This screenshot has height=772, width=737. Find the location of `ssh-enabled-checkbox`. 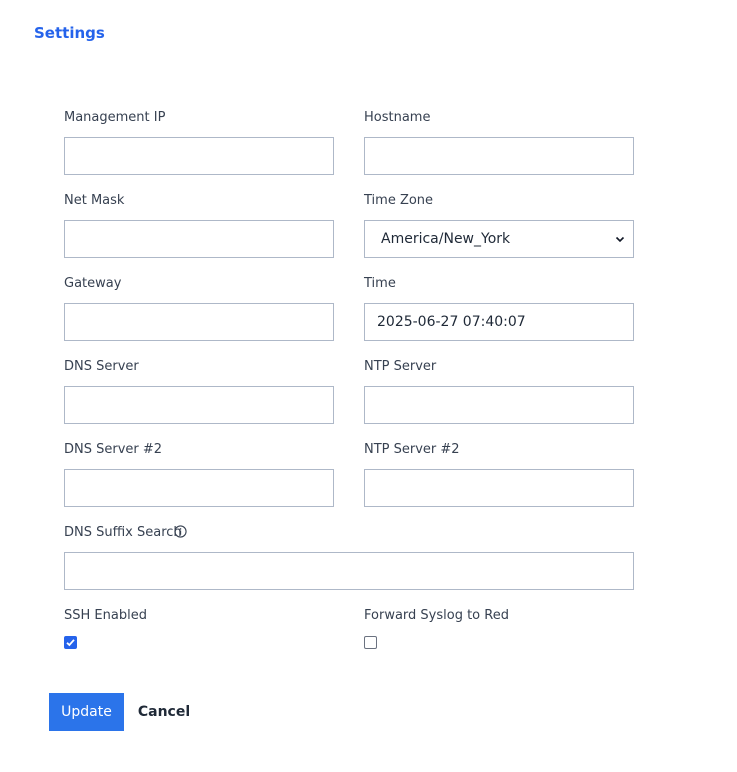

ssh-enabled-checkbox is located at coordinates (70, 642).